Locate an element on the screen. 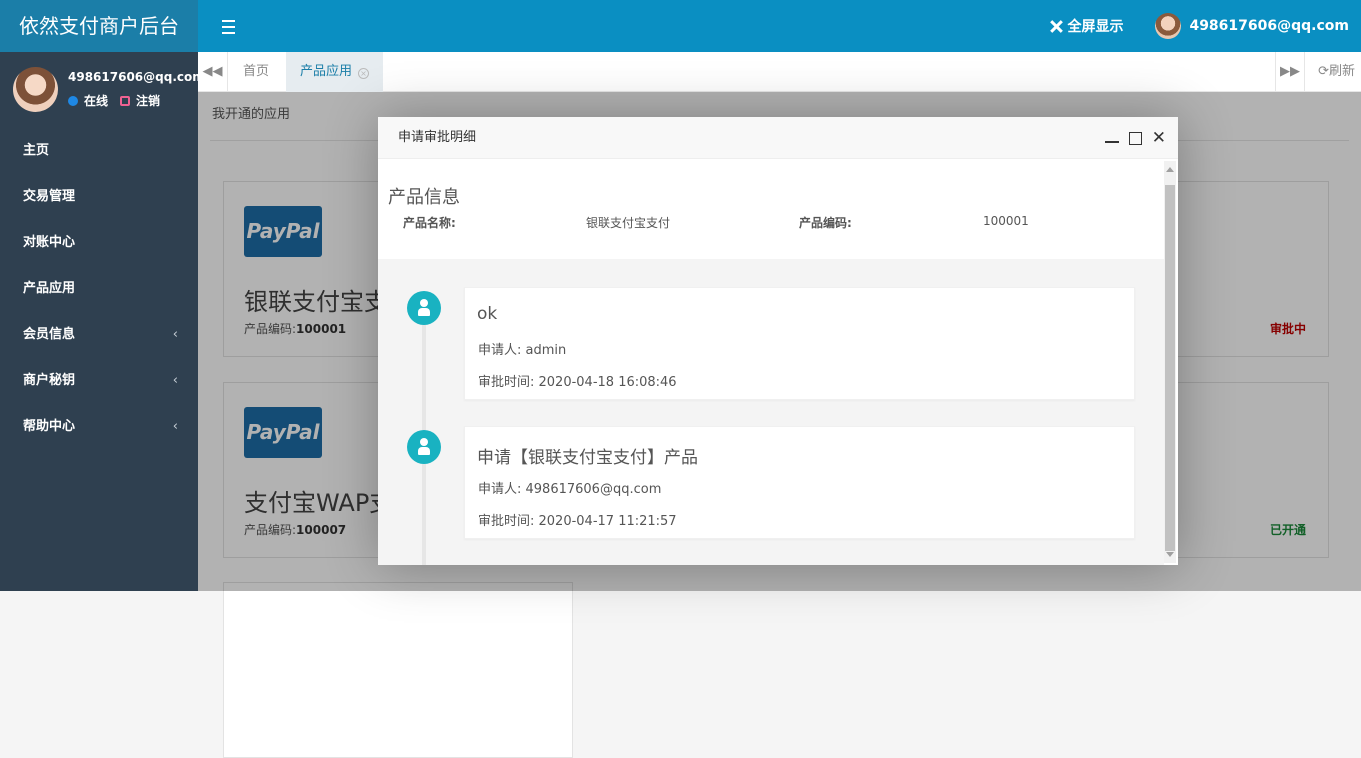 The width and height of the screenshot is (1361, 758). user-email: 498617606@qq.com is located at coordinates (1269, 26).